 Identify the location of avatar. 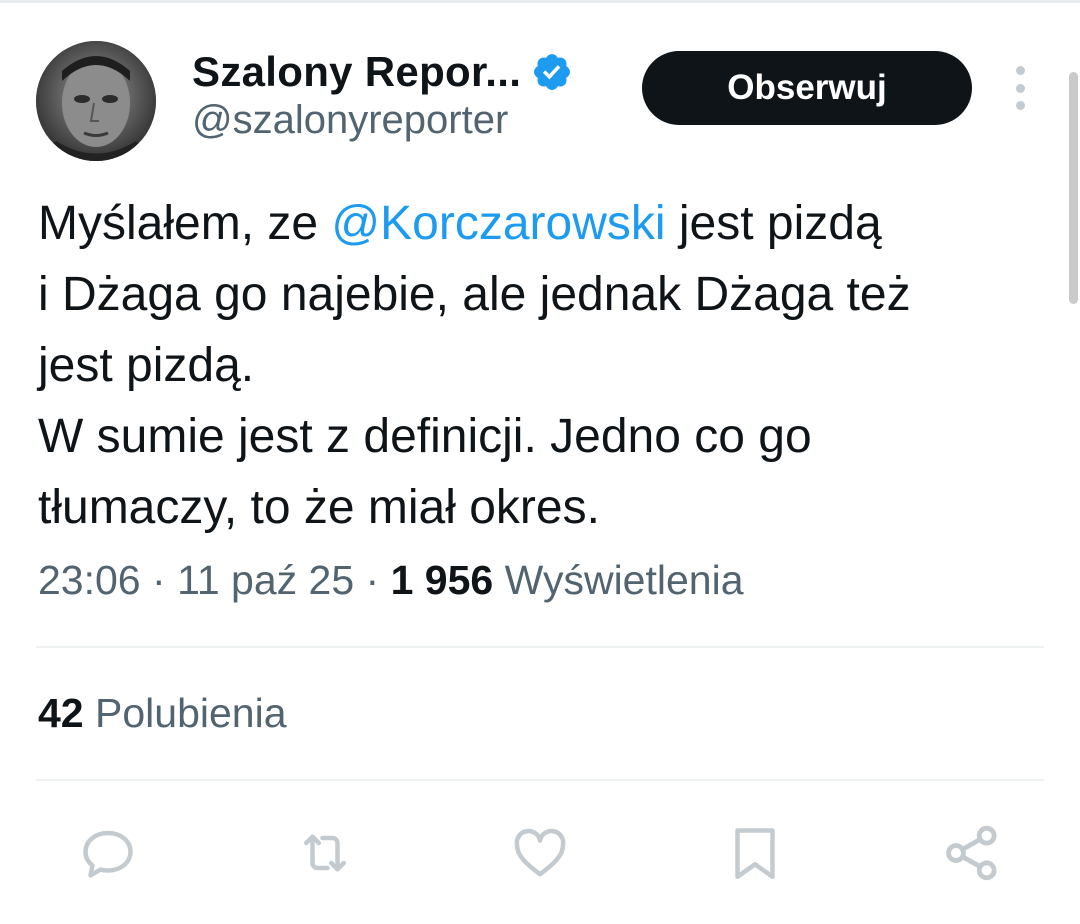
(96, 101).